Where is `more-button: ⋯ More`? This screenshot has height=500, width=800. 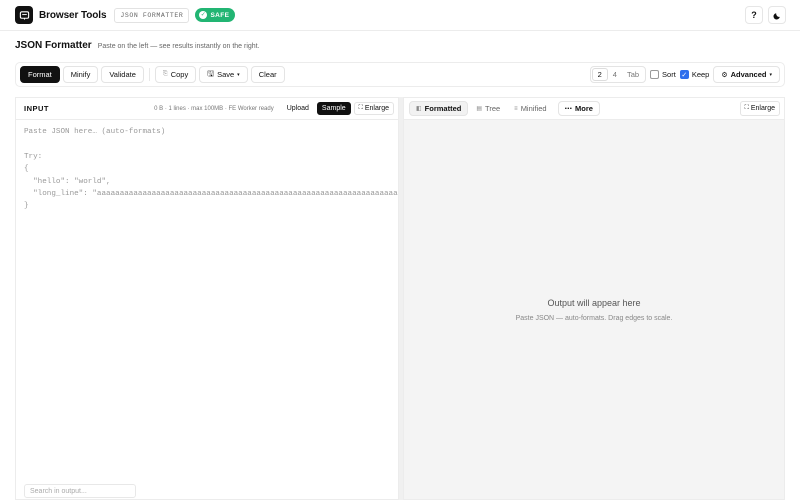
more-button: ⋯ More is located at coordinates (578, 108).